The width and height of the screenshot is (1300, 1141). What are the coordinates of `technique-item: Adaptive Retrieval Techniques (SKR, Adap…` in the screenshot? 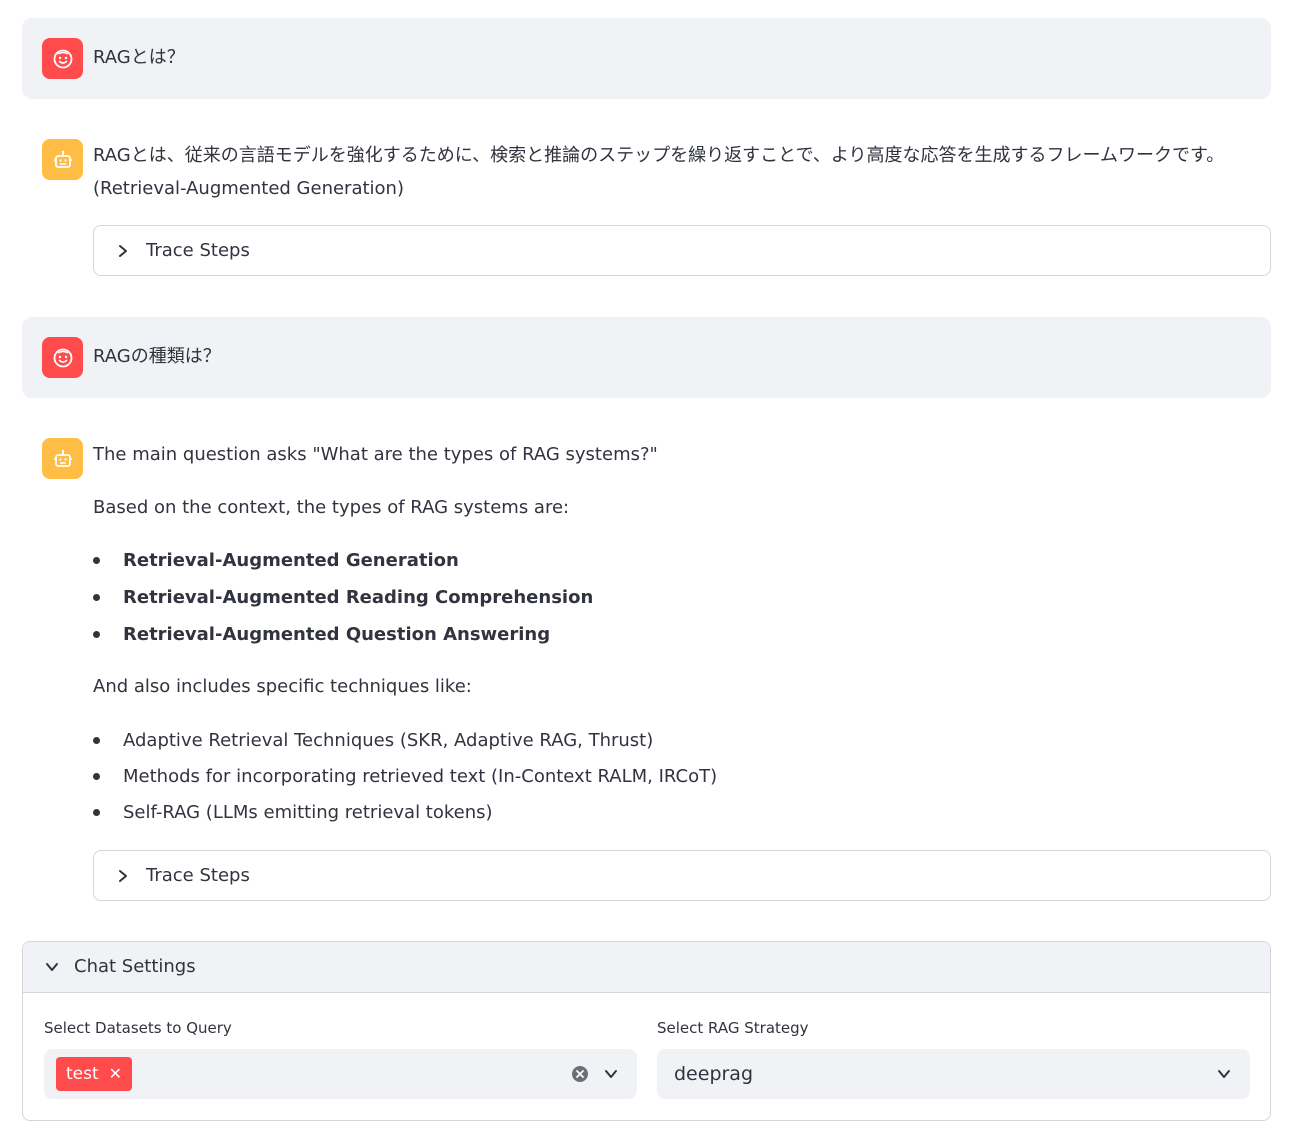 It's located at (388, 740).